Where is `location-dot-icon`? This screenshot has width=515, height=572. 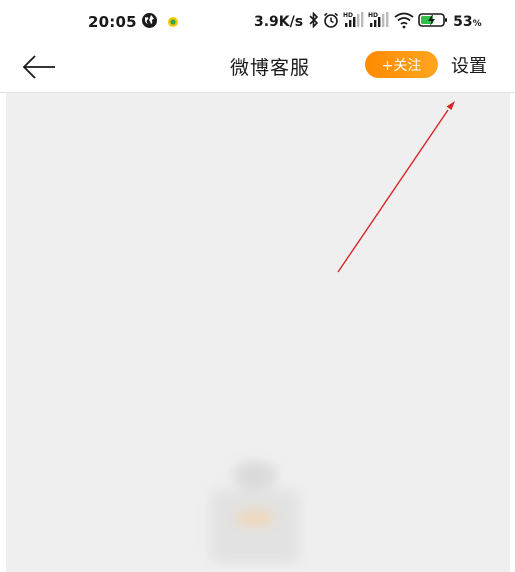
location-dot-icon is located at coordinates (173, 22).